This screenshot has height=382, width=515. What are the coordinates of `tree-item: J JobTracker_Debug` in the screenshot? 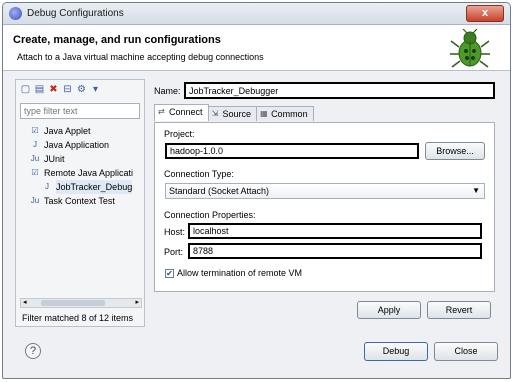 It's located at (81, 187).